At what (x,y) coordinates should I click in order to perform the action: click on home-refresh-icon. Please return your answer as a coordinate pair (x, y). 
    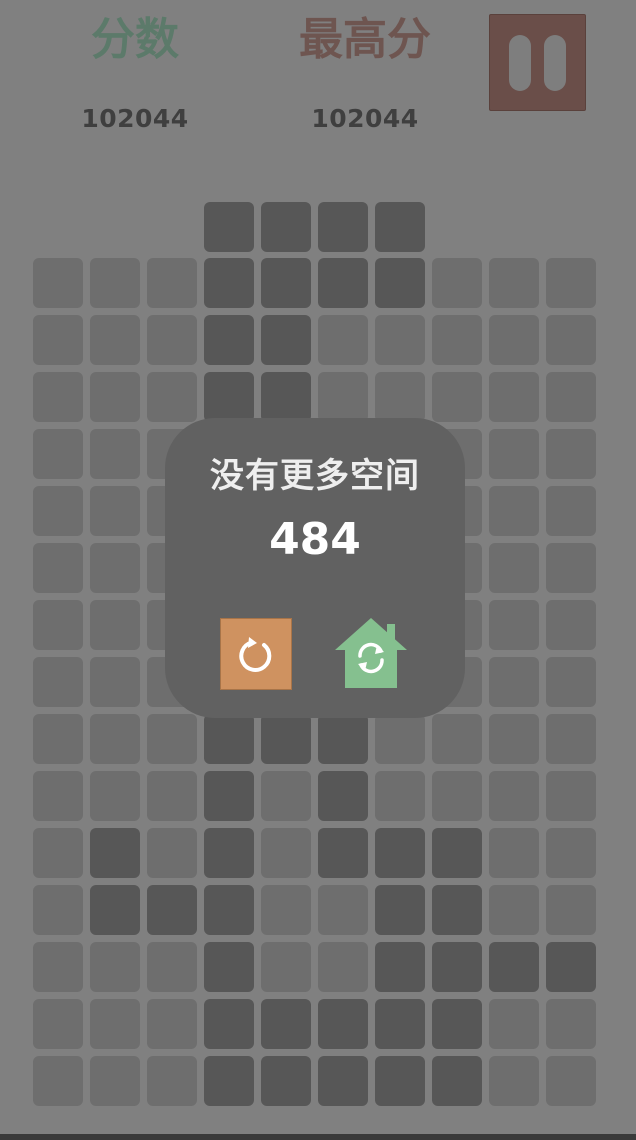
    Looking at the image, I should click on (371, 653).